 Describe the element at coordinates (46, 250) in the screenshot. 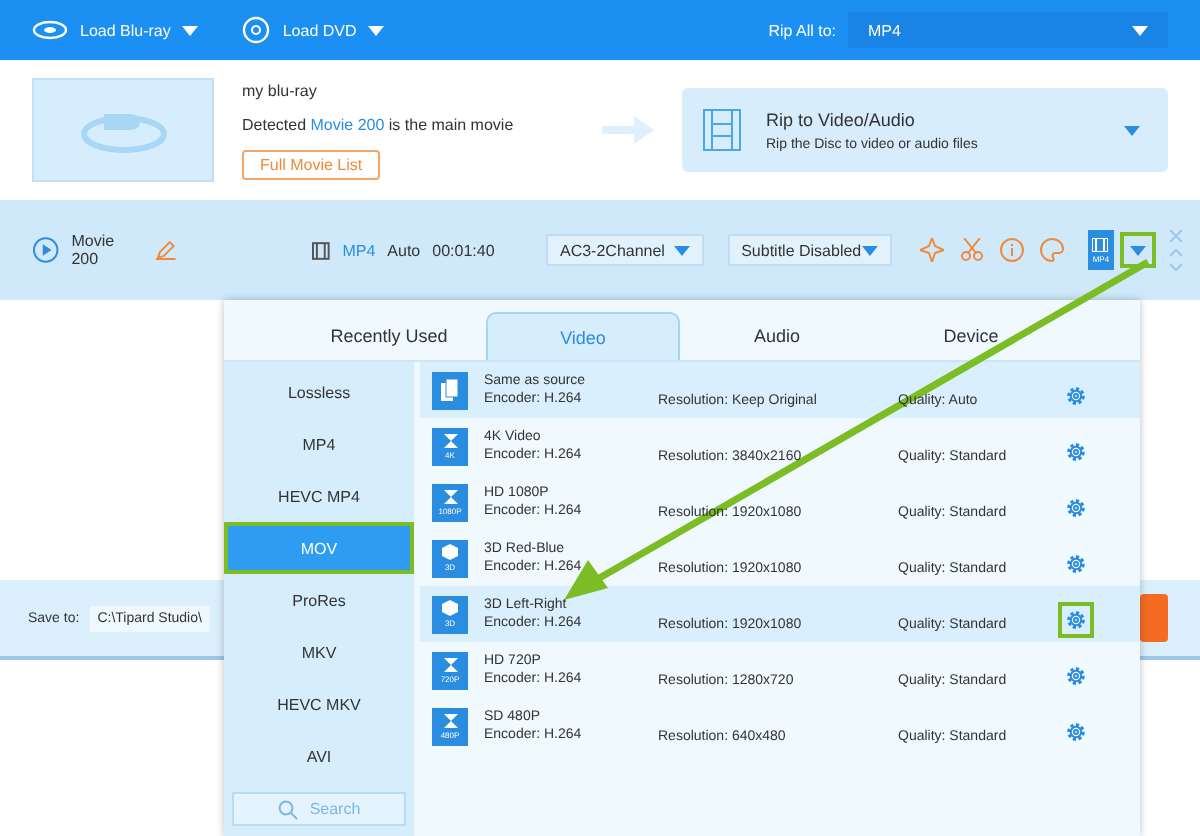

I see `play-icon` at that location.